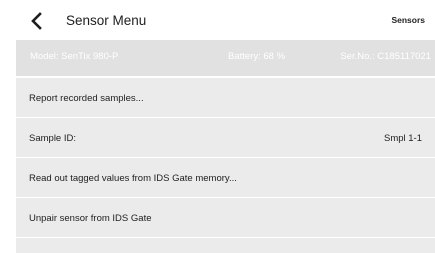  I want to click on menu-item-label: Unpair sensor from IDS Gate, so click(90, 218).